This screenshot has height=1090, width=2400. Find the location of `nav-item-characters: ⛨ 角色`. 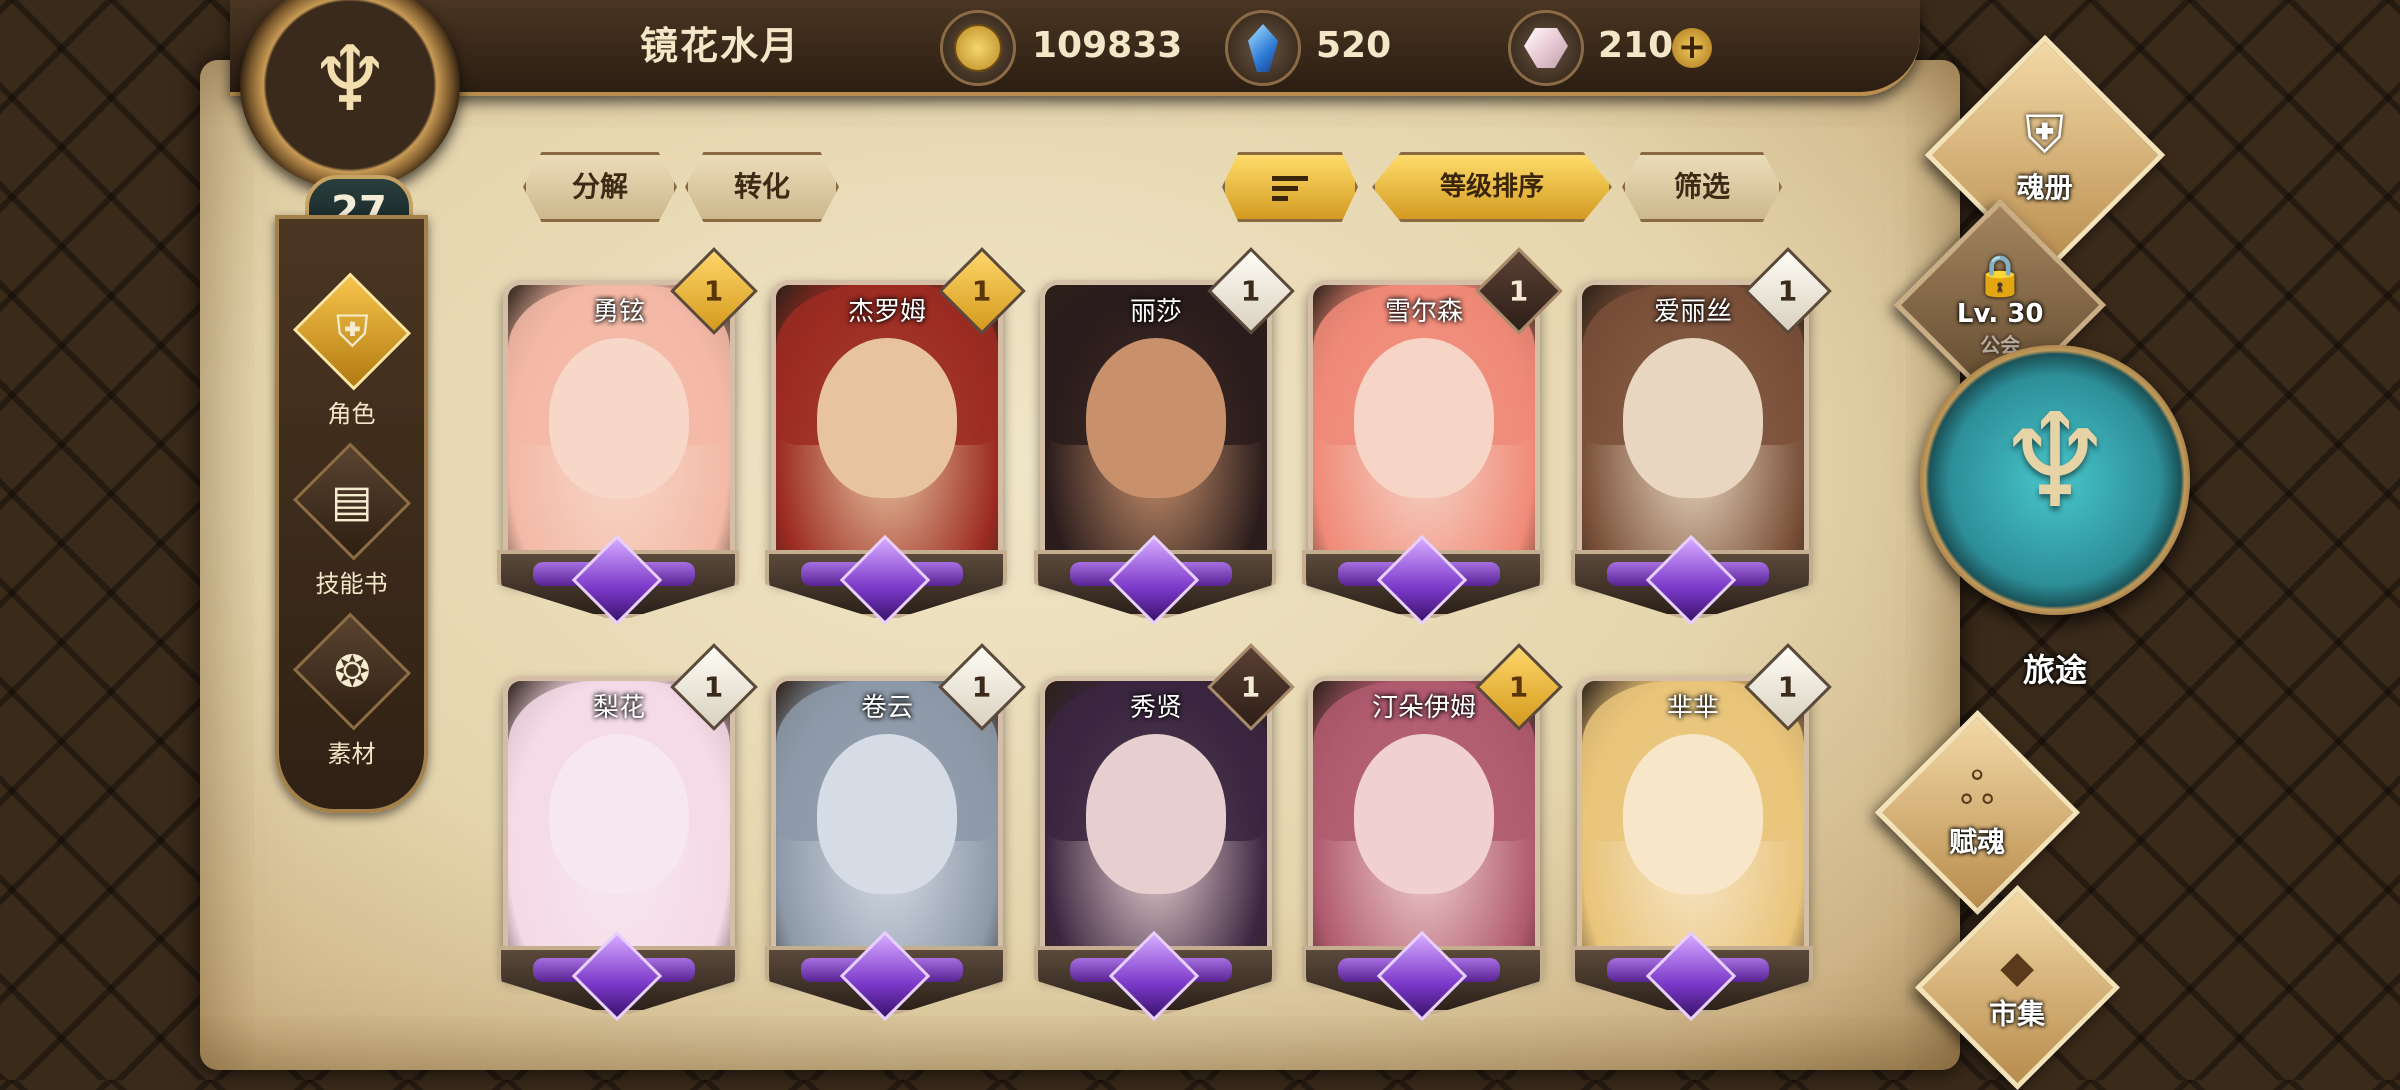

nav-item-characters: ⛨ 角色 is located at coordinates (351, 349).